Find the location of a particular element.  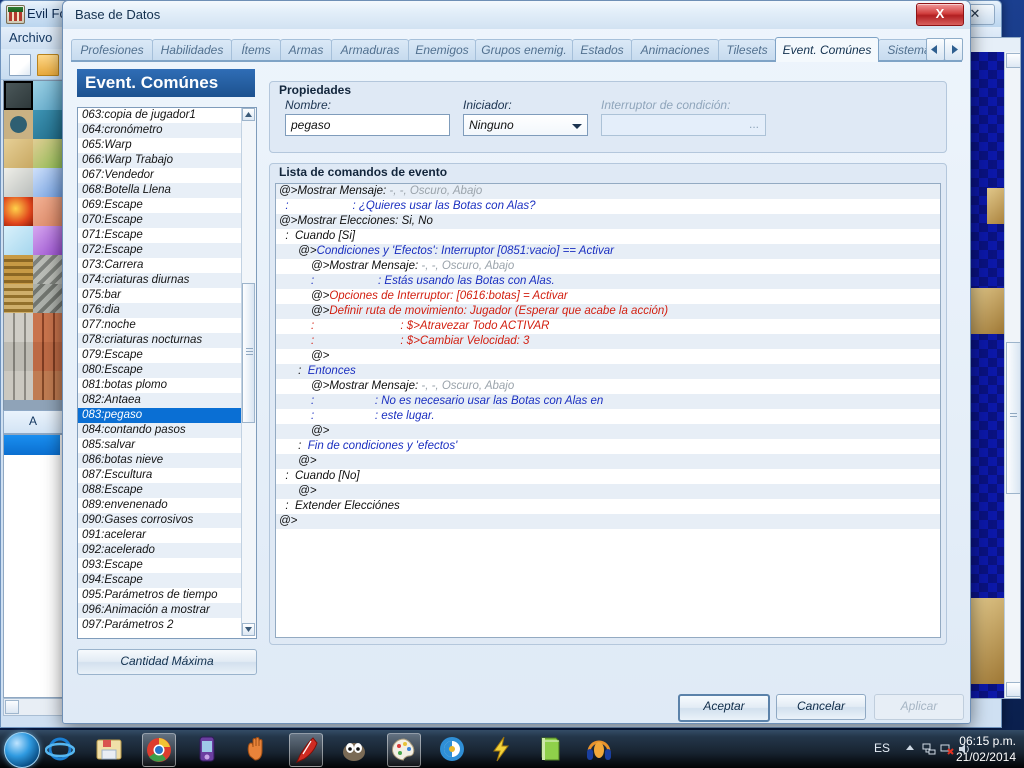

event-list-scrollbar is located at coordinates (248, 372).